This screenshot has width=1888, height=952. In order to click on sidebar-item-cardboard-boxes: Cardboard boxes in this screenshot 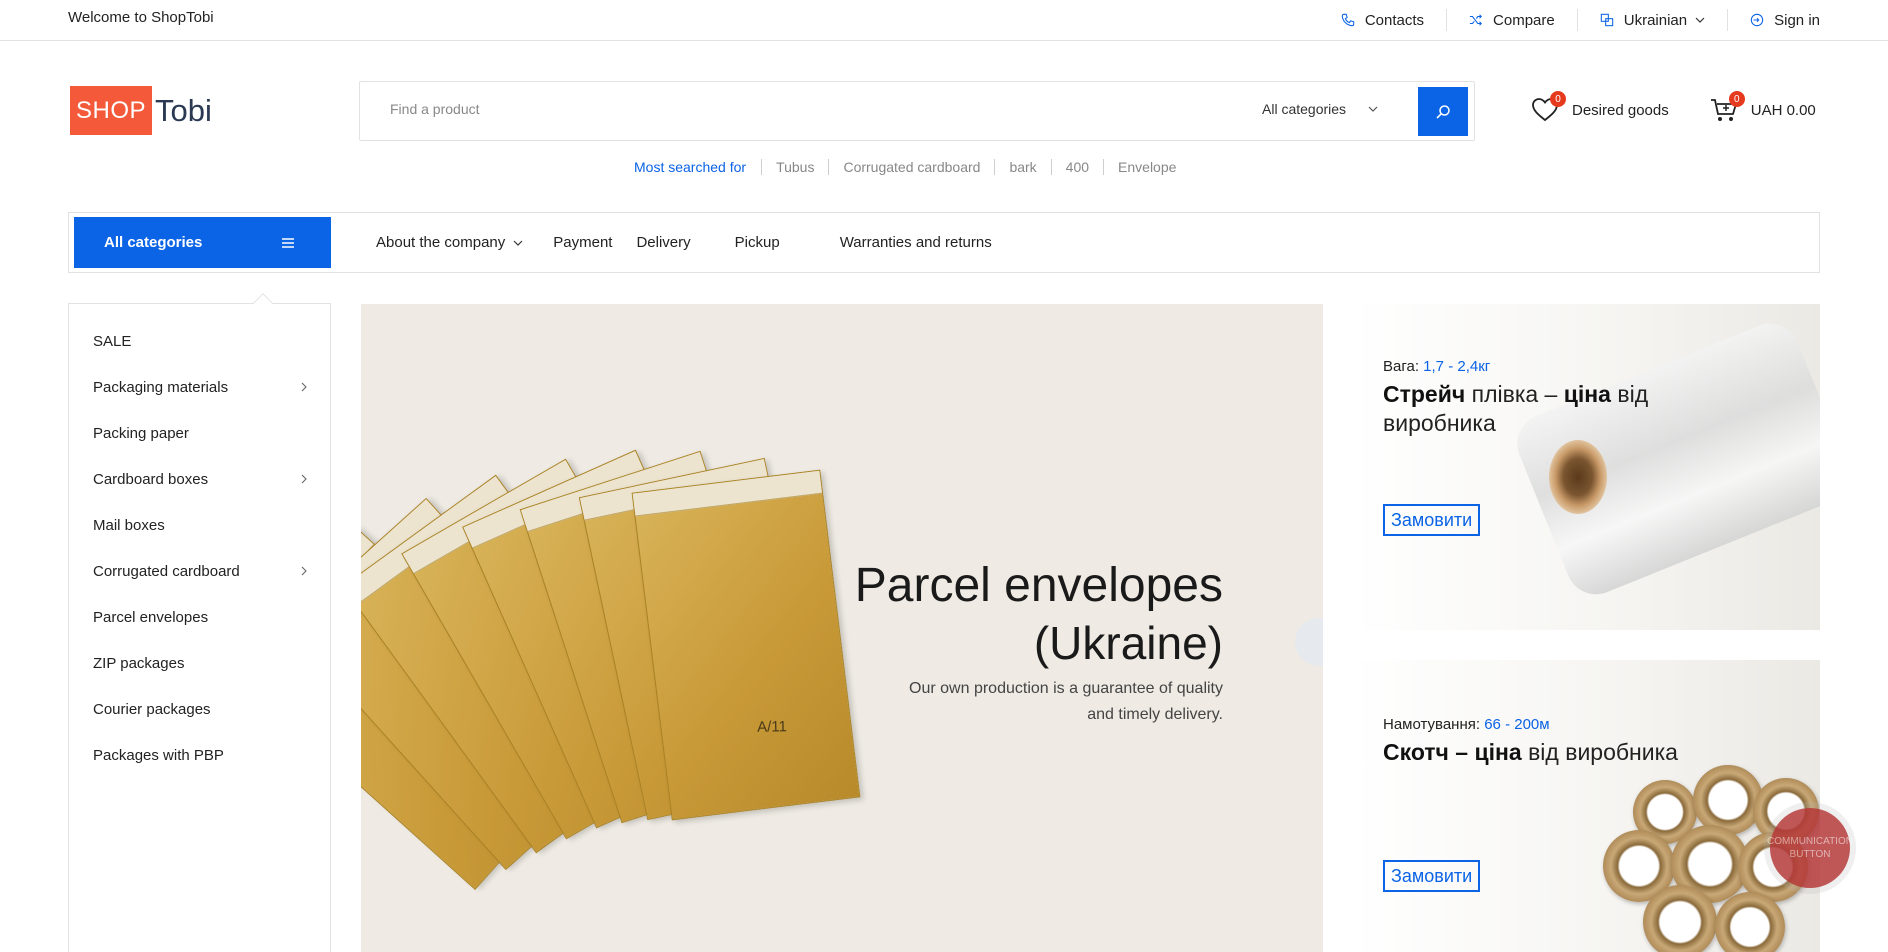, I will do `click(200, 479)`.